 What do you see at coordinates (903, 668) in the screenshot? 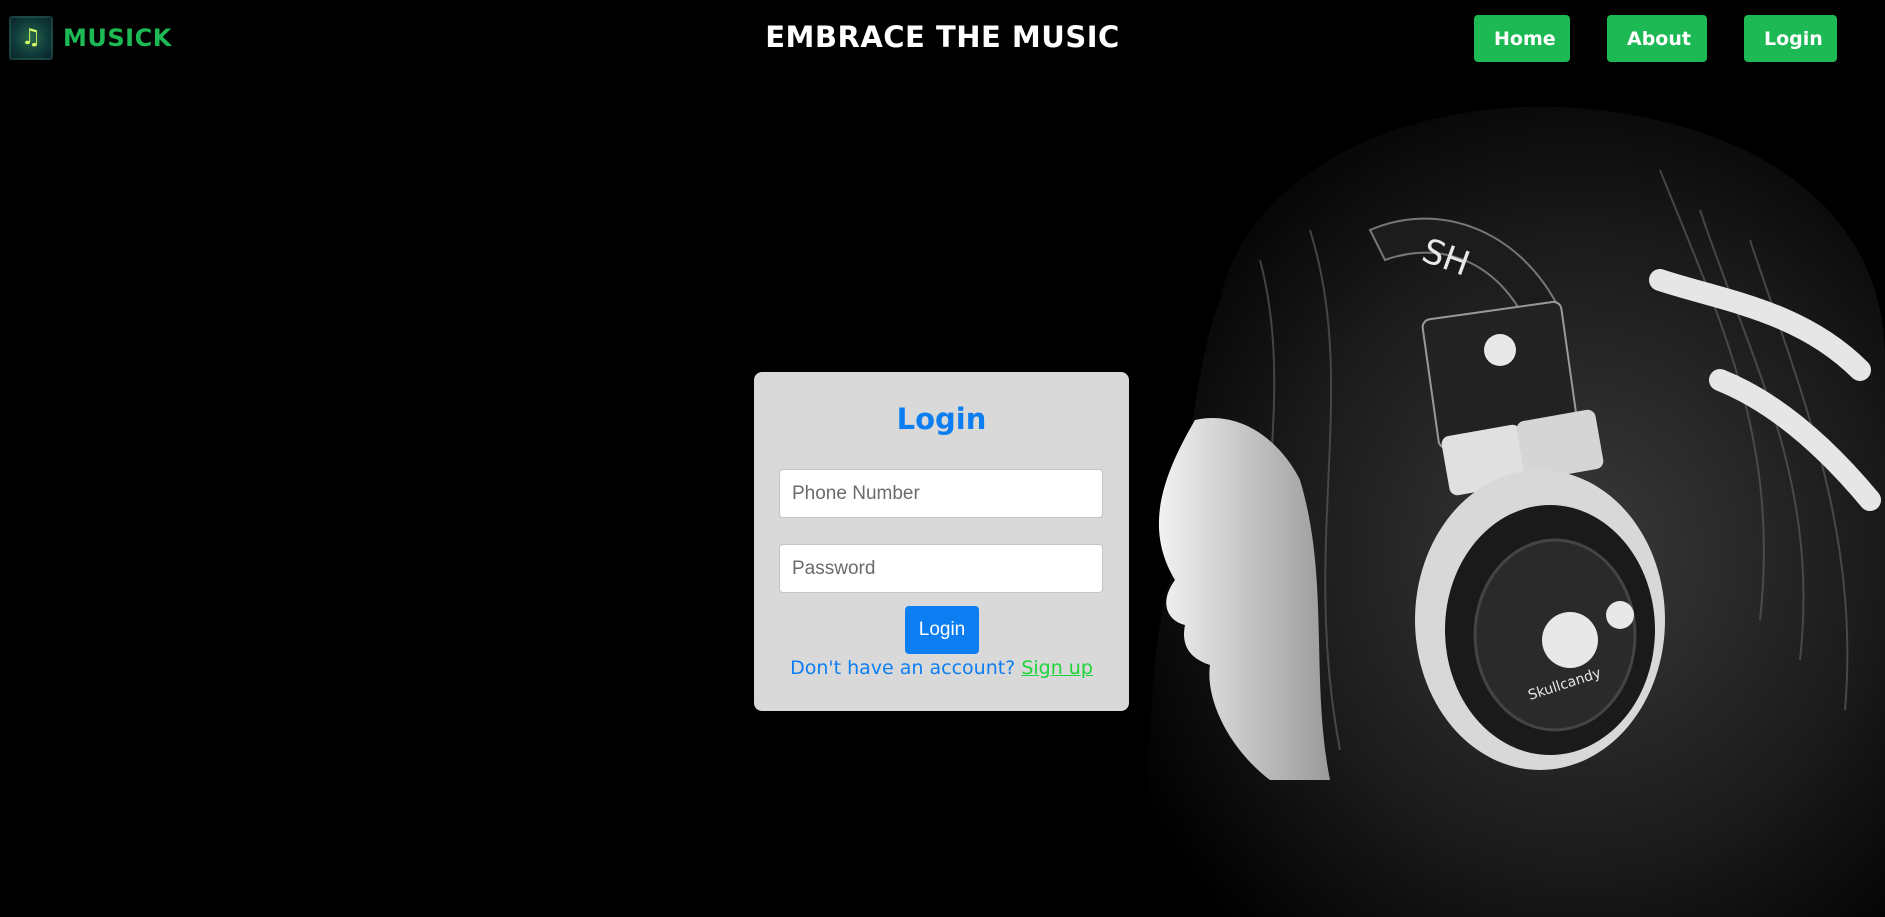
I see `signup-prompt: Don't have an account?` at bounding box center [903, 668].